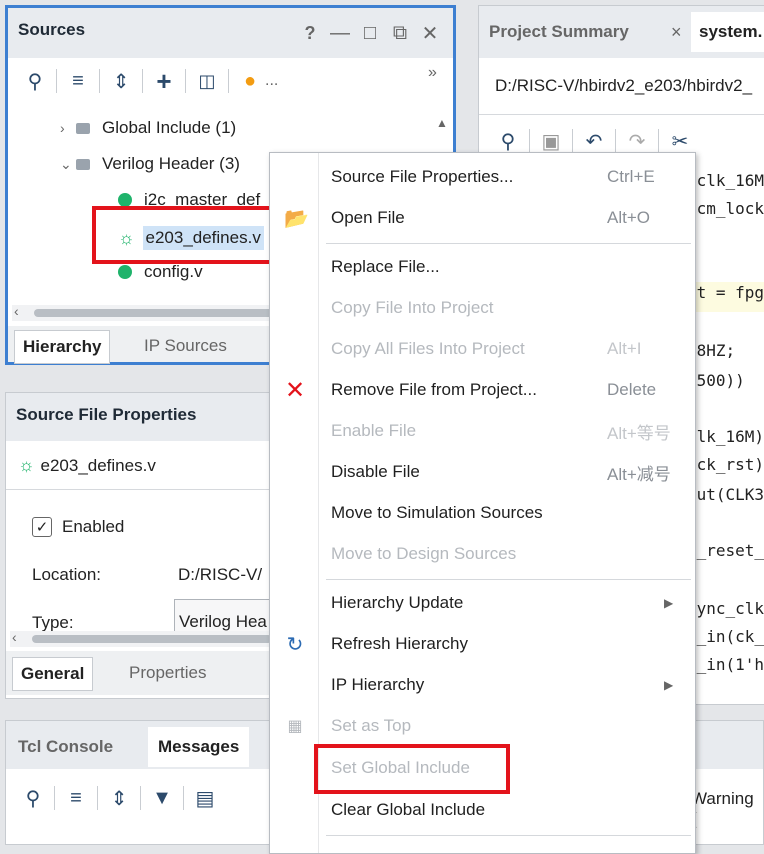 This screenshot has width=764, height=854. I want to click on tab-properties: Properties, so click(167, 673).